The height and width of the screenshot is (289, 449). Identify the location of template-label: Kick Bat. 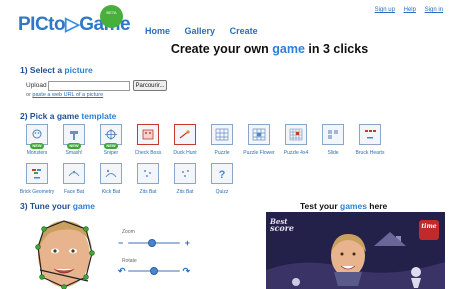
(111, 192).